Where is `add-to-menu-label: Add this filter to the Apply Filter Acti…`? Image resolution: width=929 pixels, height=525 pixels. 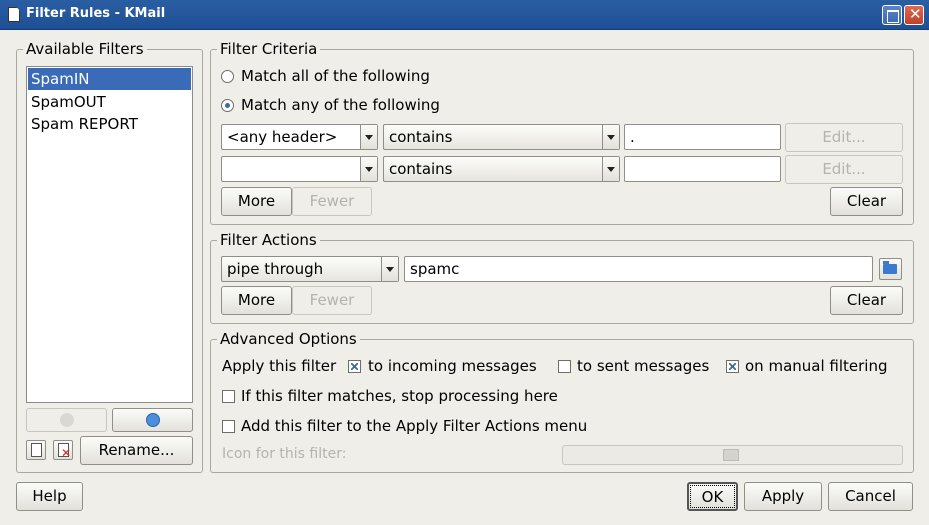 add-to-menu-label: Add this filter to the Apply Filter Acti… is located at coordinates (414, 426).